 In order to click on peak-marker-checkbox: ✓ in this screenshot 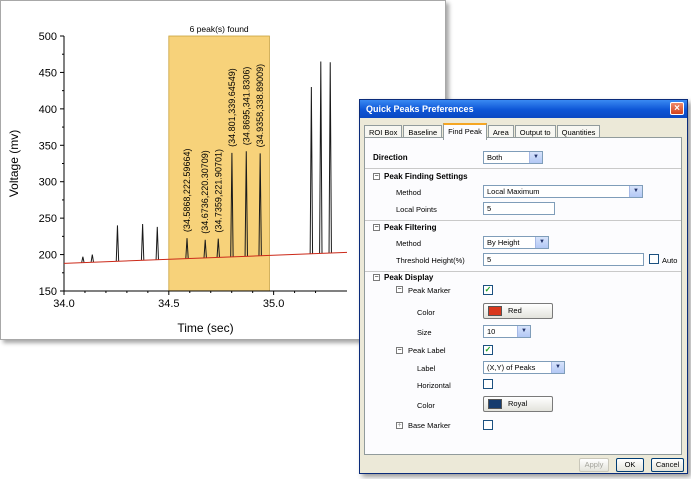, I will do `click(488, 290)`.